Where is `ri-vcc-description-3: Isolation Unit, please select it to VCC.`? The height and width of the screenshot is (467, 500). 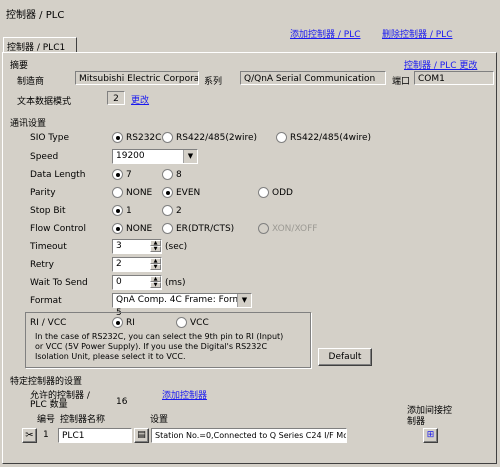 ri-vcc-description-3: Isolation Unit, please select it to VCC. is located at coordinates (110, 356).